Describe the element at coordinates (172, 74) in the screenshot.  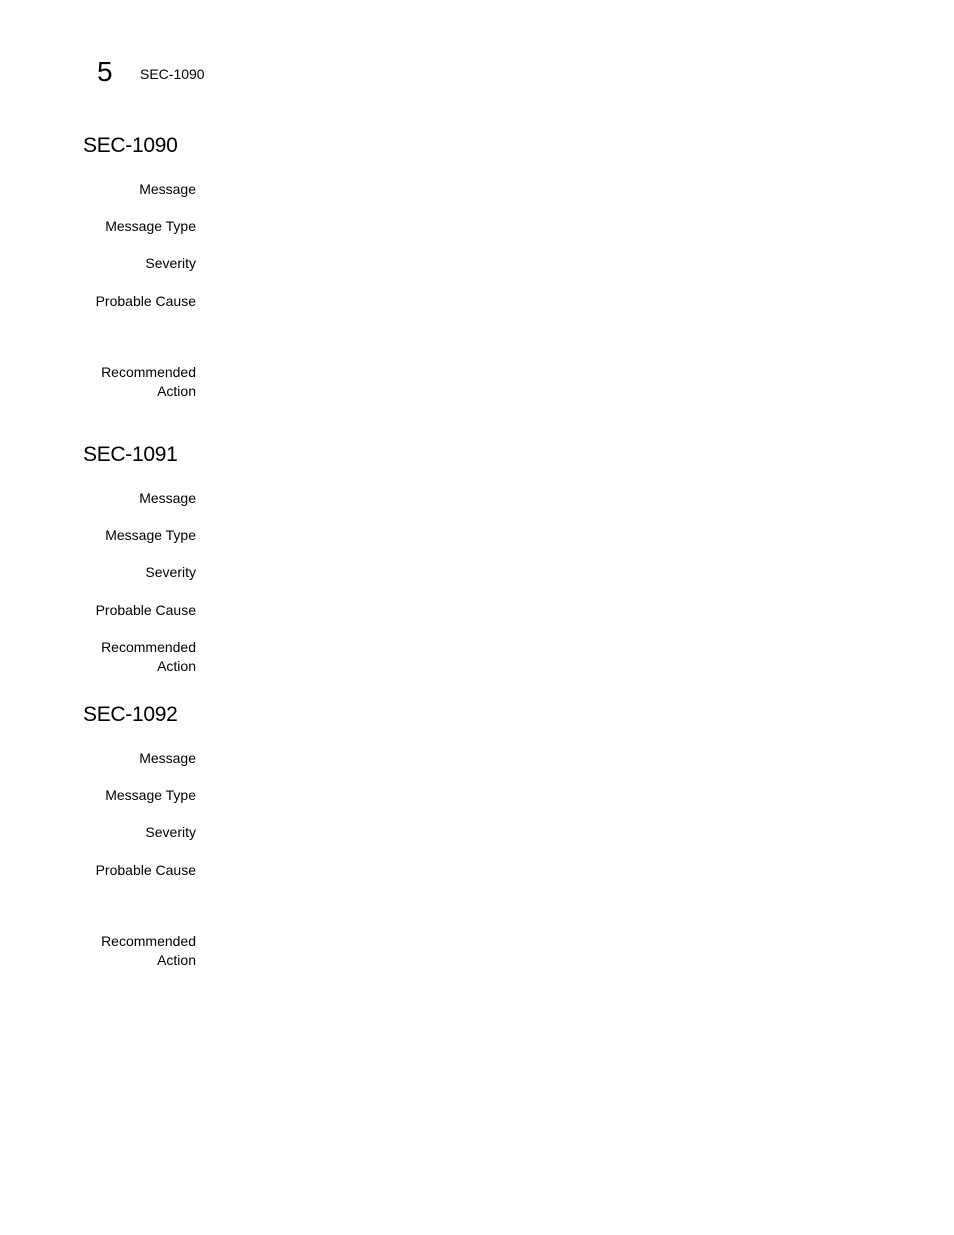
I see `header-title: SEC-1090` at that location.